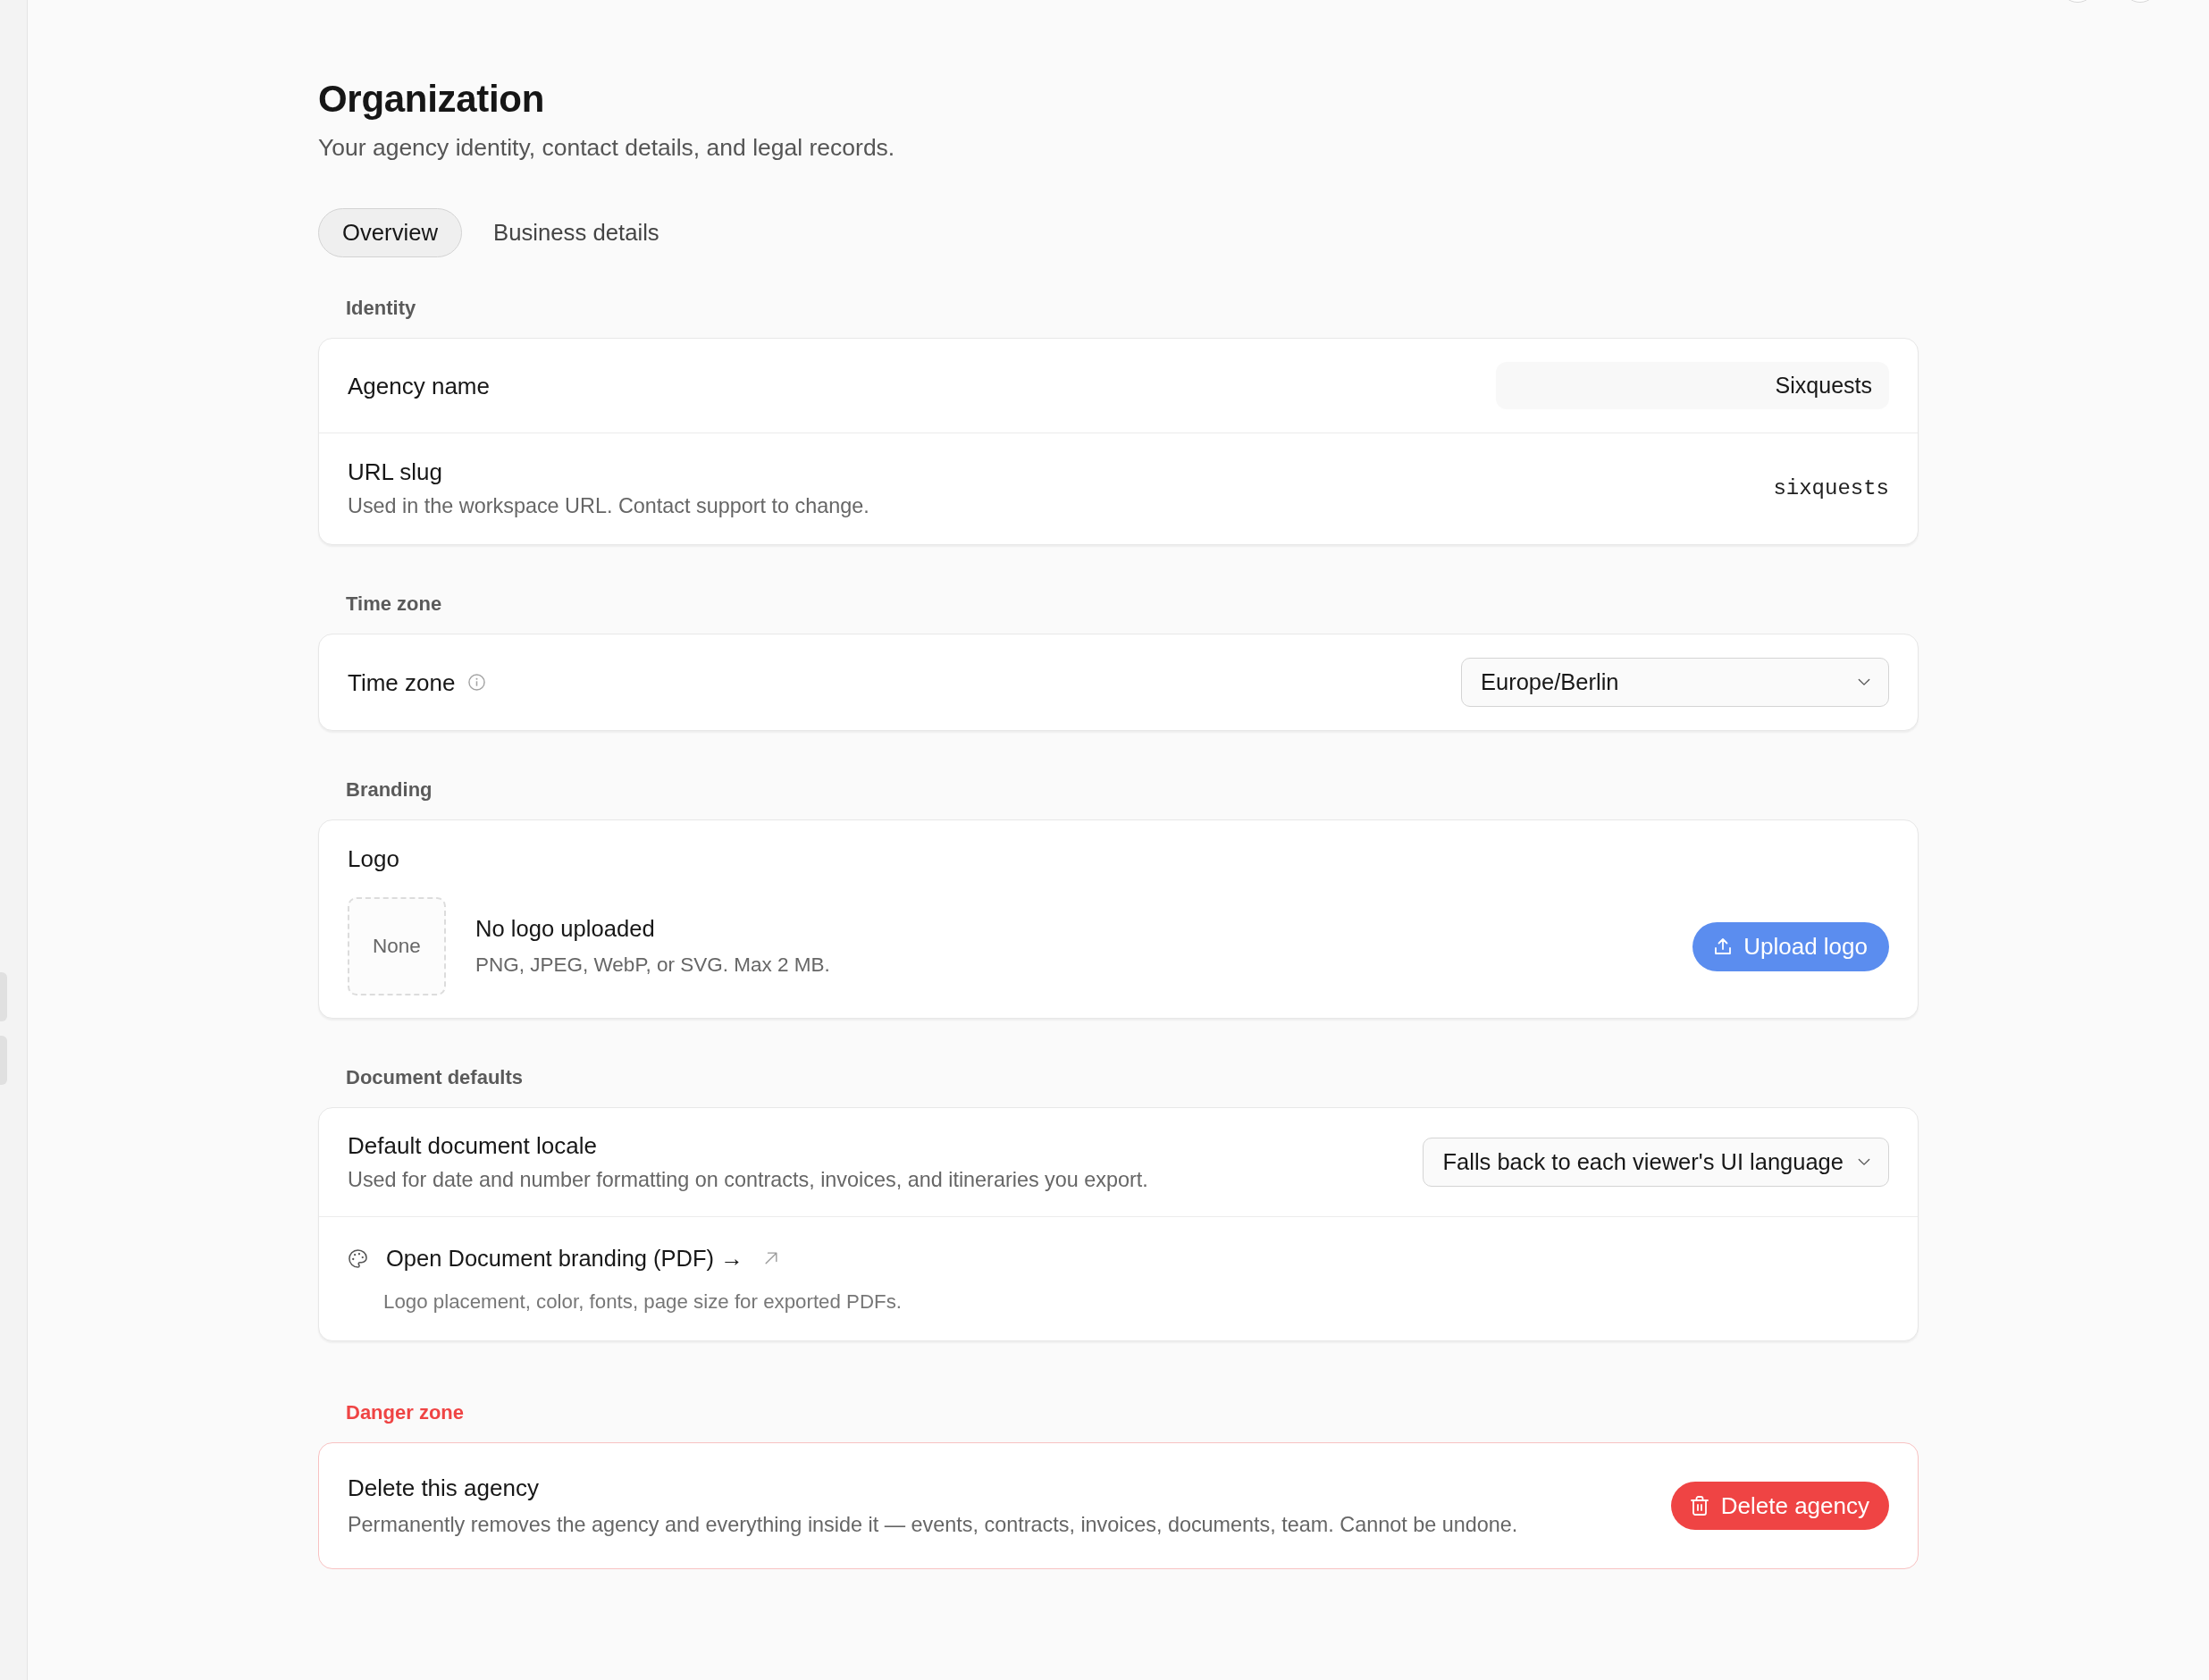 The image size is (2209, 1680). Describe the element at coordinates (652, 965) in the screenshot. I see `upload-hint: PNG, JPEG, WebP, or SVG. Max 2 MB.` at that location.